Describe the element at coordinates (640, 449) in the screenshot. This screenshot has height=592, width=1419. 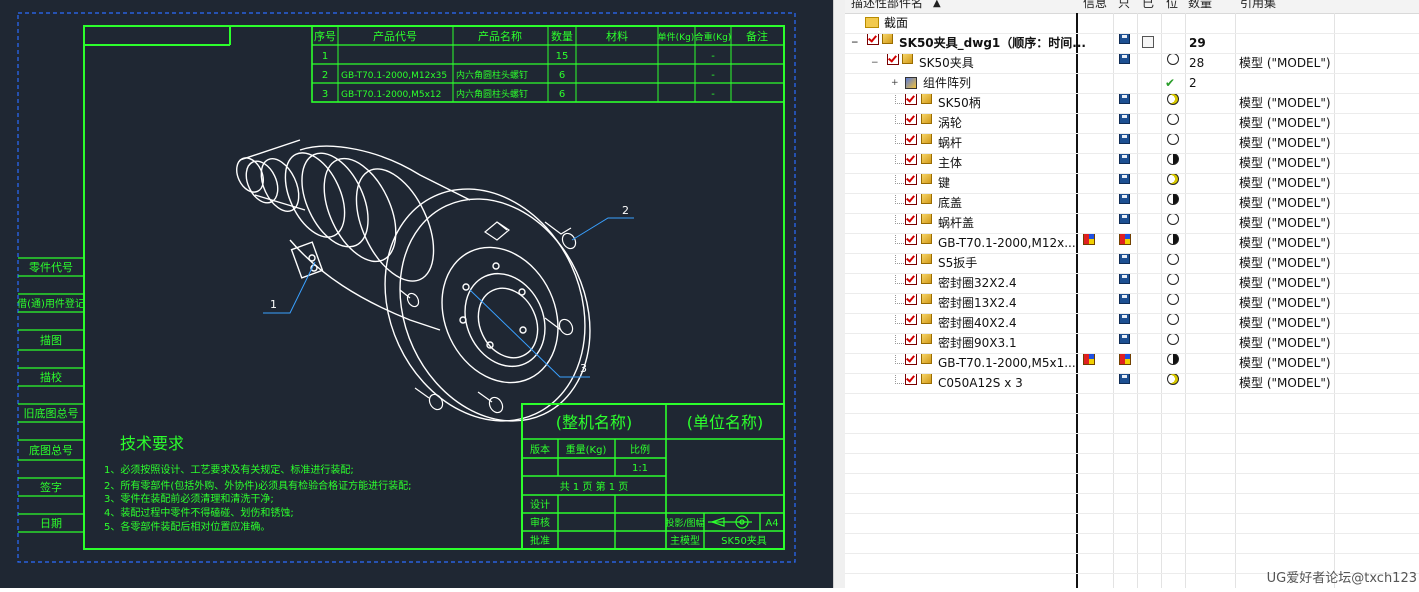
I see `tb-scale-label: 比例` at that location.